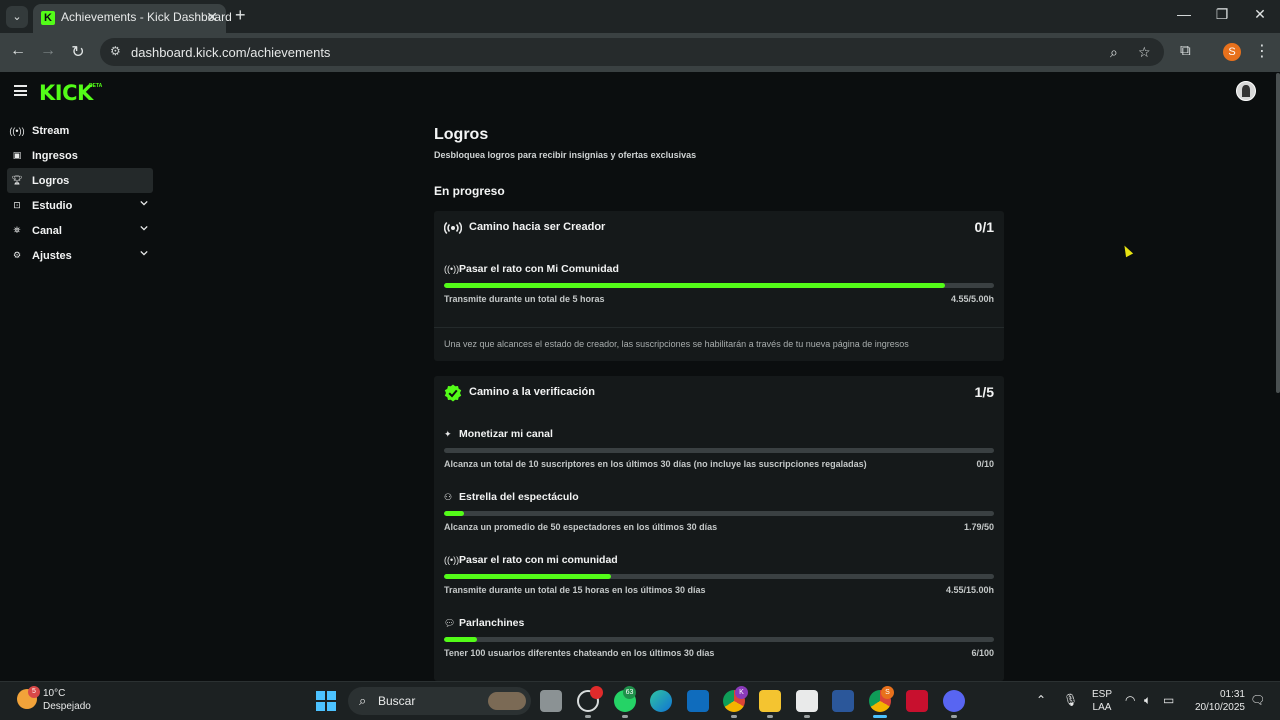  What do you see at coordinates (1070, 700) in the screenshot?
I see `microphone-icon: 🎙︎` at bounding box center [1070, 700].